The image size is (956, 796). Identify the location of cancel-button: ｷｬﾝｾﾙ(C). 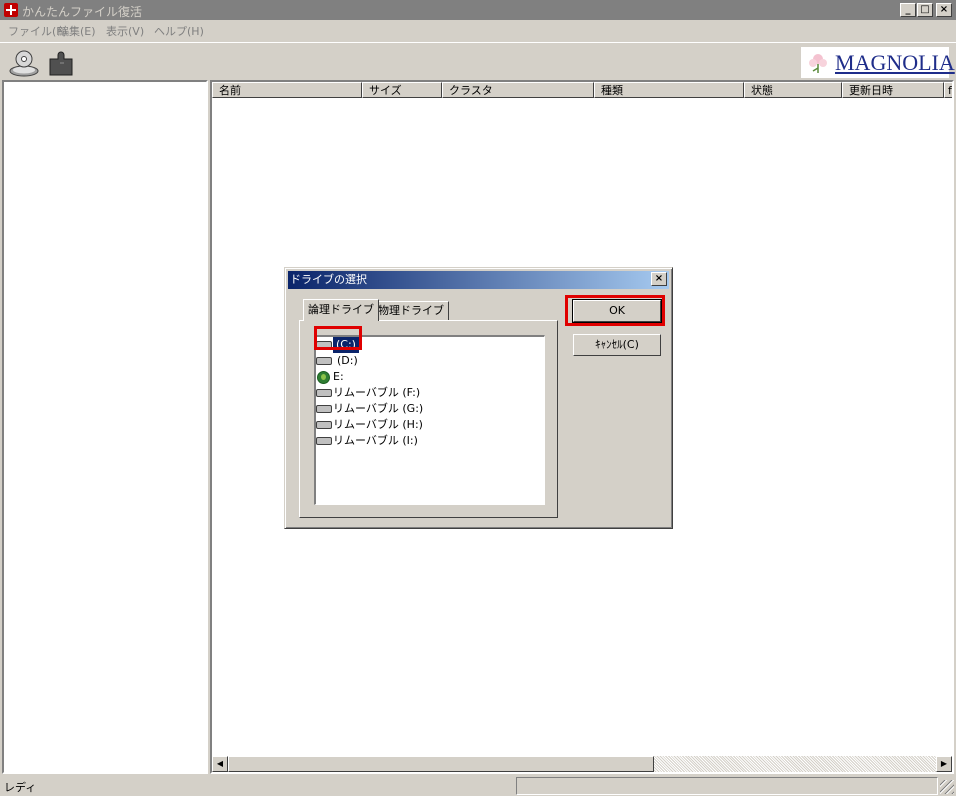
(617, 345).